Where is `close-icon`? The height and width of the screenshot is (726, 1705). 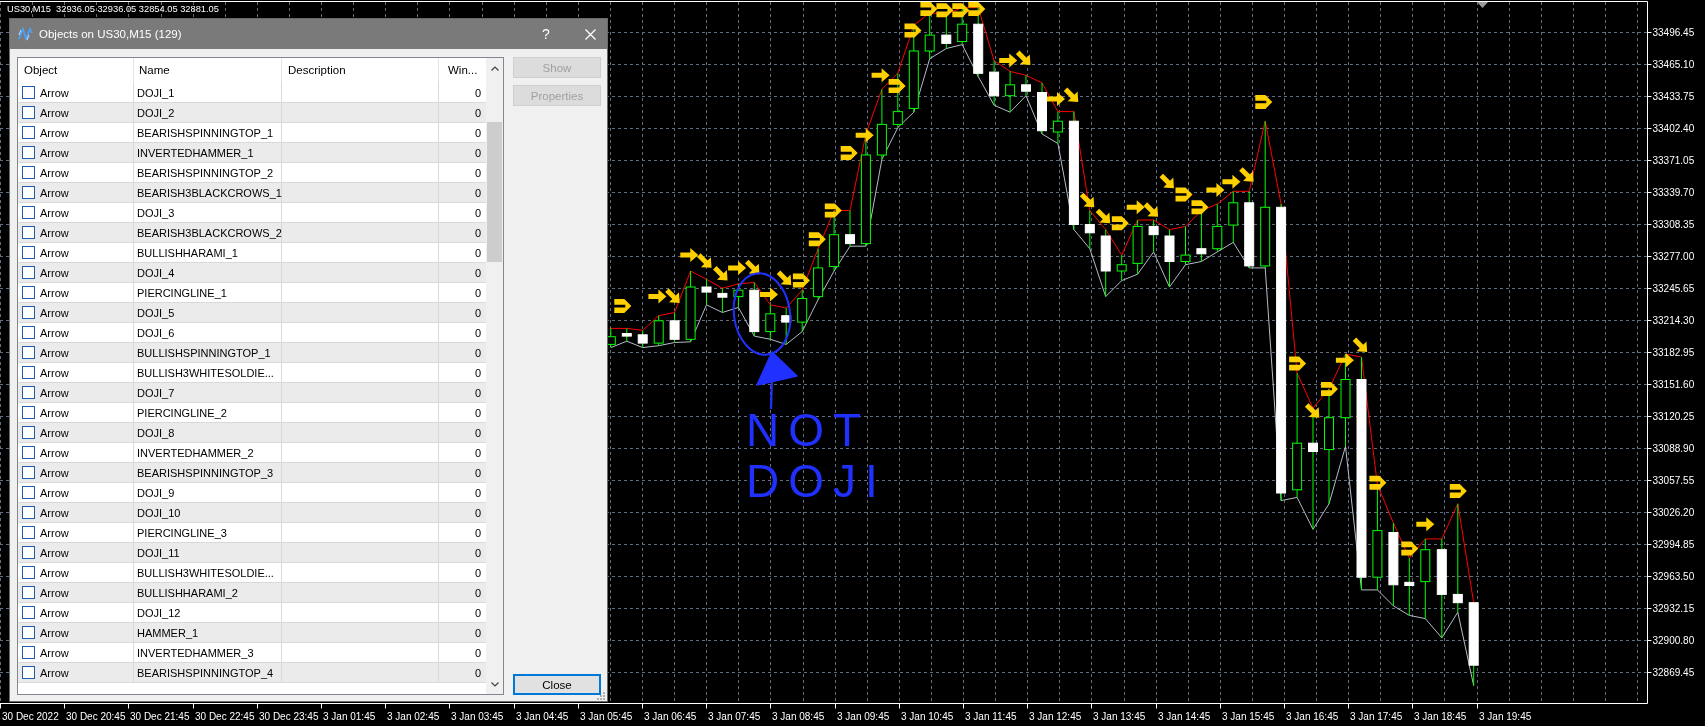
close-icon is located at coordinates (590, 34).